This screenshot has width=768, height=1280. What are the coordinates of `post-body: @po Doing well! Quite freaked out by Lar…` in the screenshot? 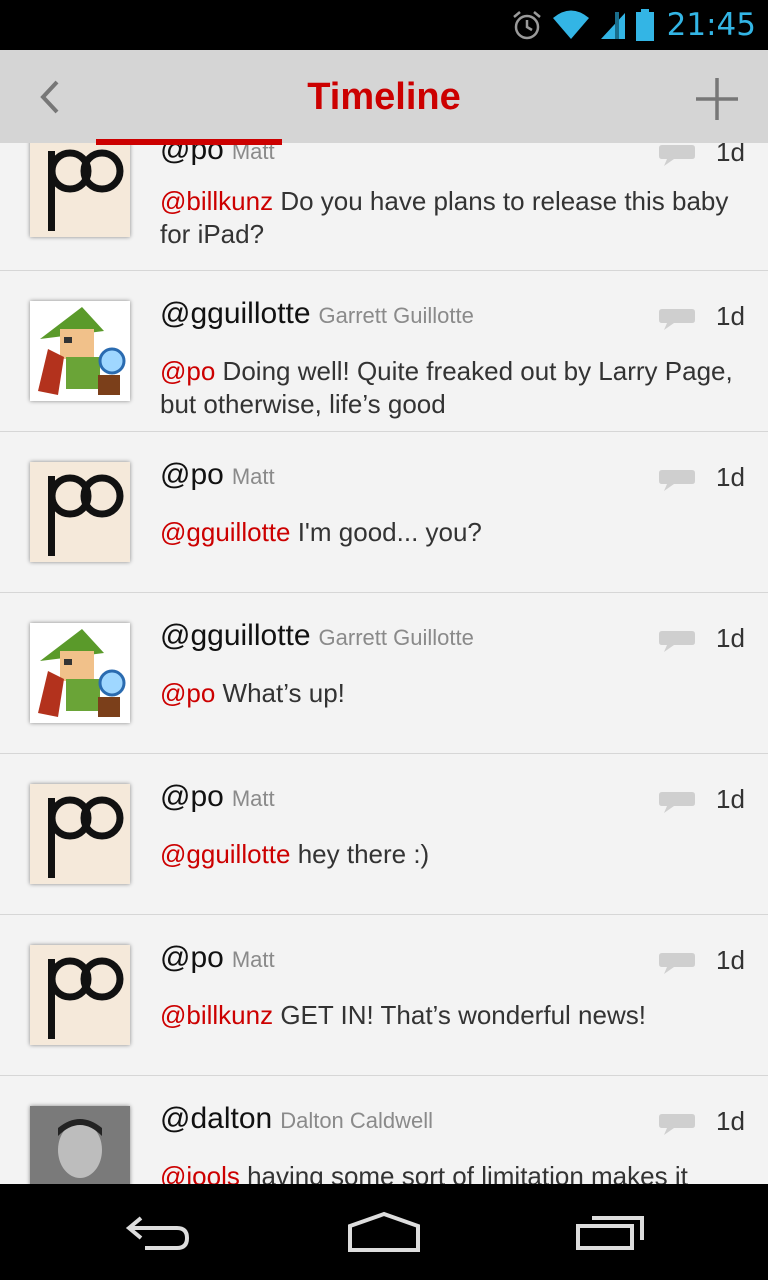 It's located at (452, 388).